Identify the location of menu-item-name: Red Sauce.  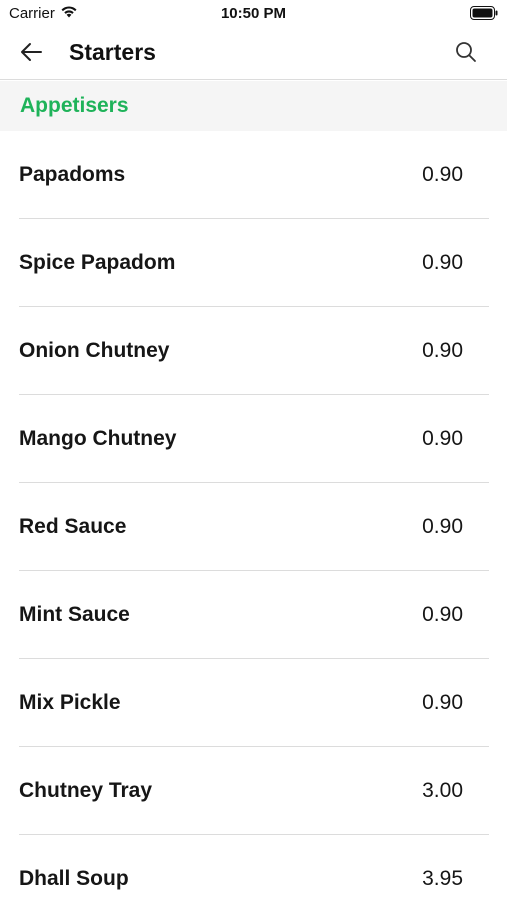
(73, 526).